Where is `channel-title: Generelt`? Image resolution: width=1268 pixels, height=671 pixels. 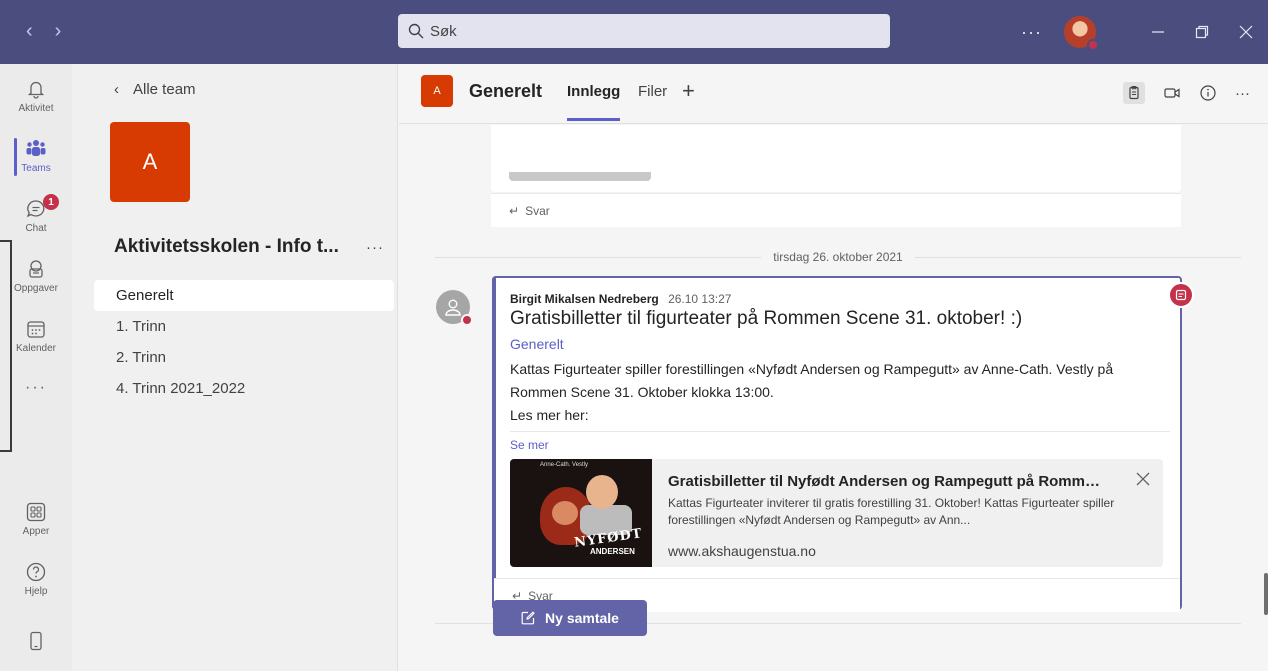 channel-title: Generelt is located at coordinates (506, 91).